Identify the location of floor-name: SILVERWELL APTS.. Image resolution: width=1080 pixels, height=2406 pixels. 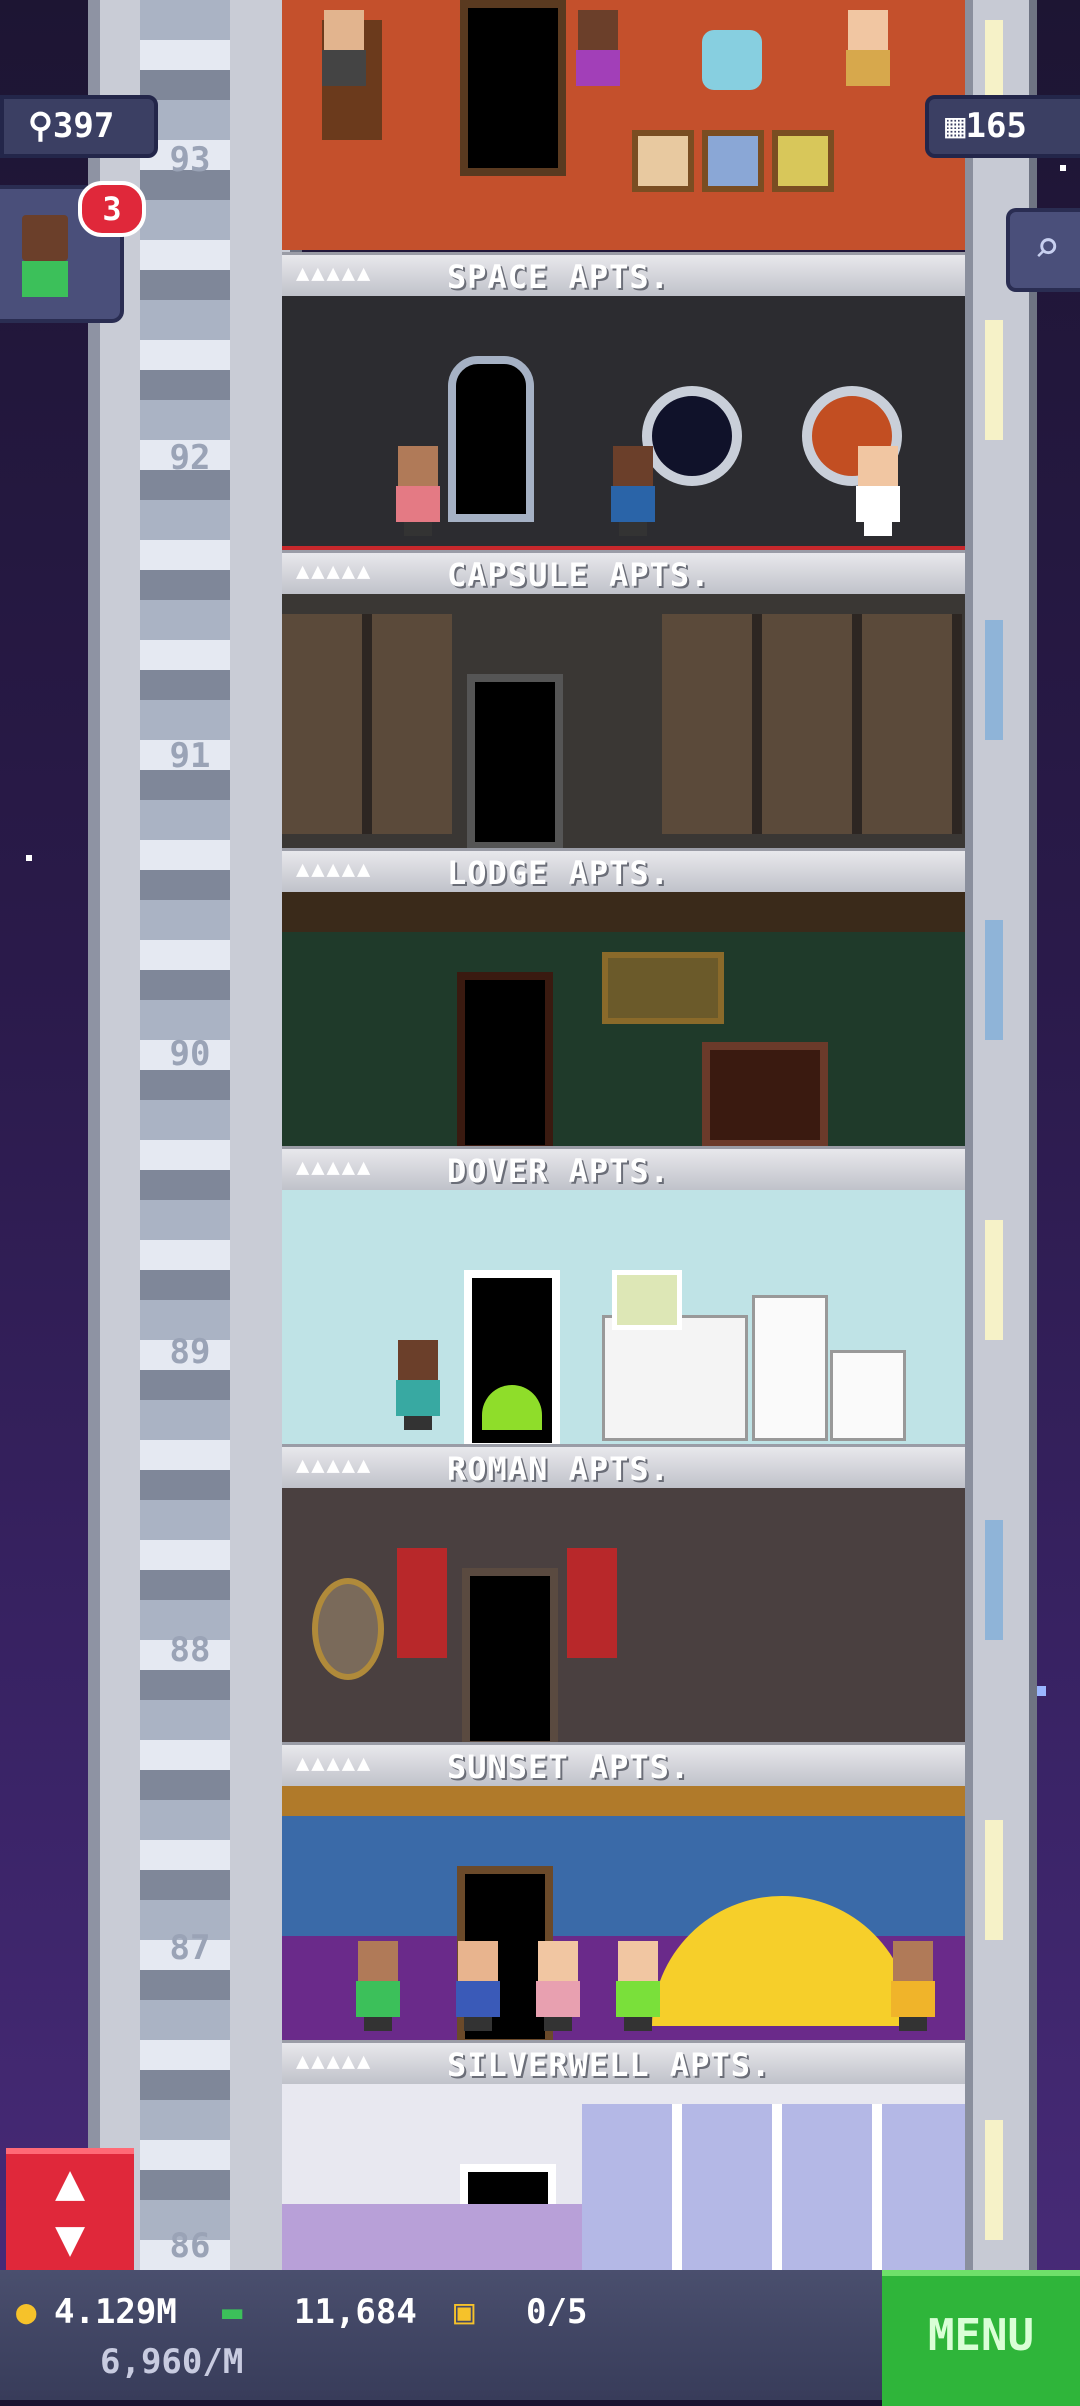
(609, 2065).